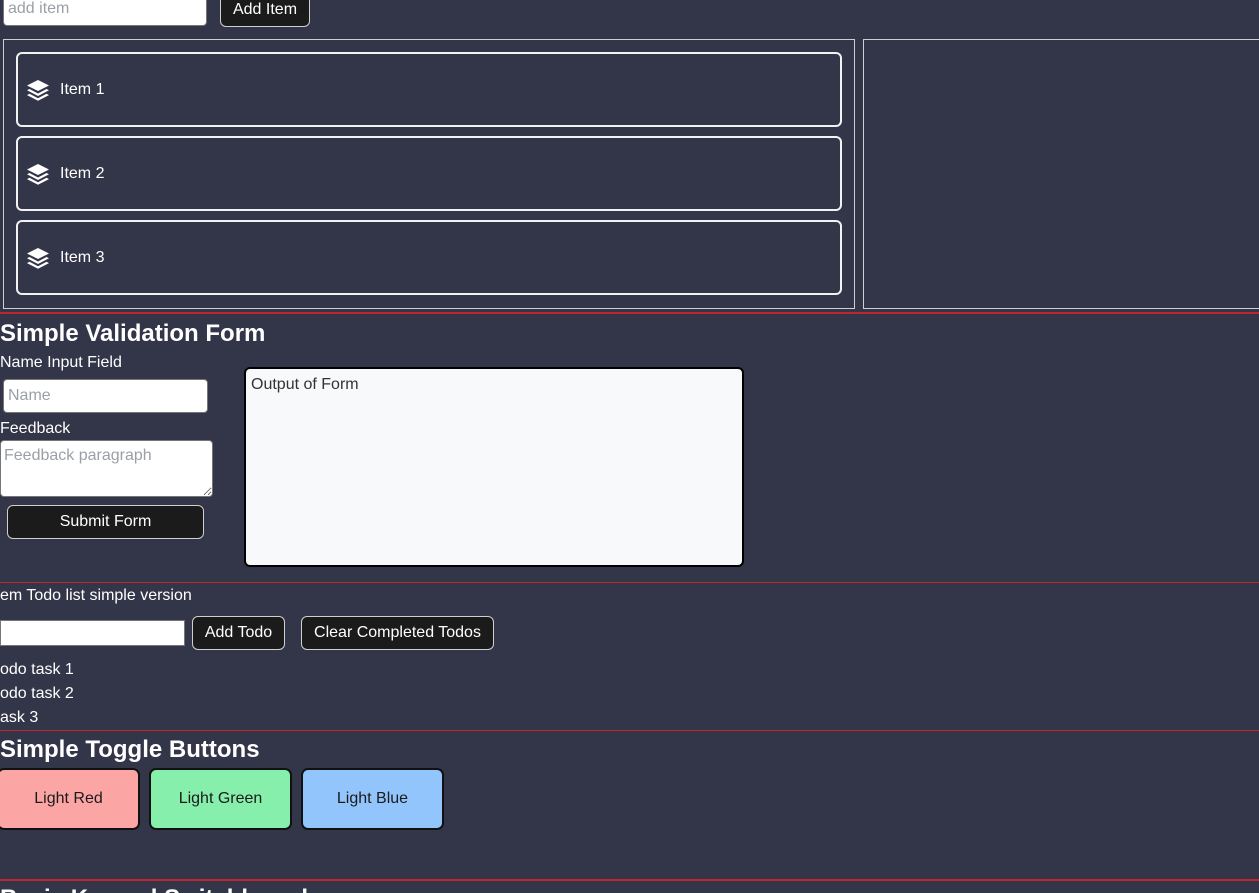 The image size is (1259, 893). Describe the element at coordinates (429, 257) in the screenshot. I see `list-item: Item 3` at that location.